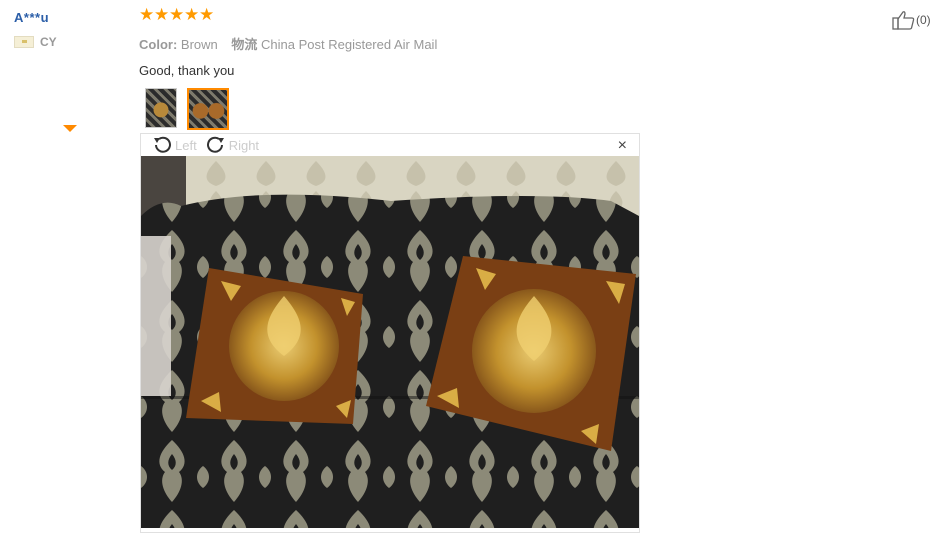 Image resolution: width=950 pixels, height=538 pixels. I want to click on thumbs-up-icon, so click(903, 20).